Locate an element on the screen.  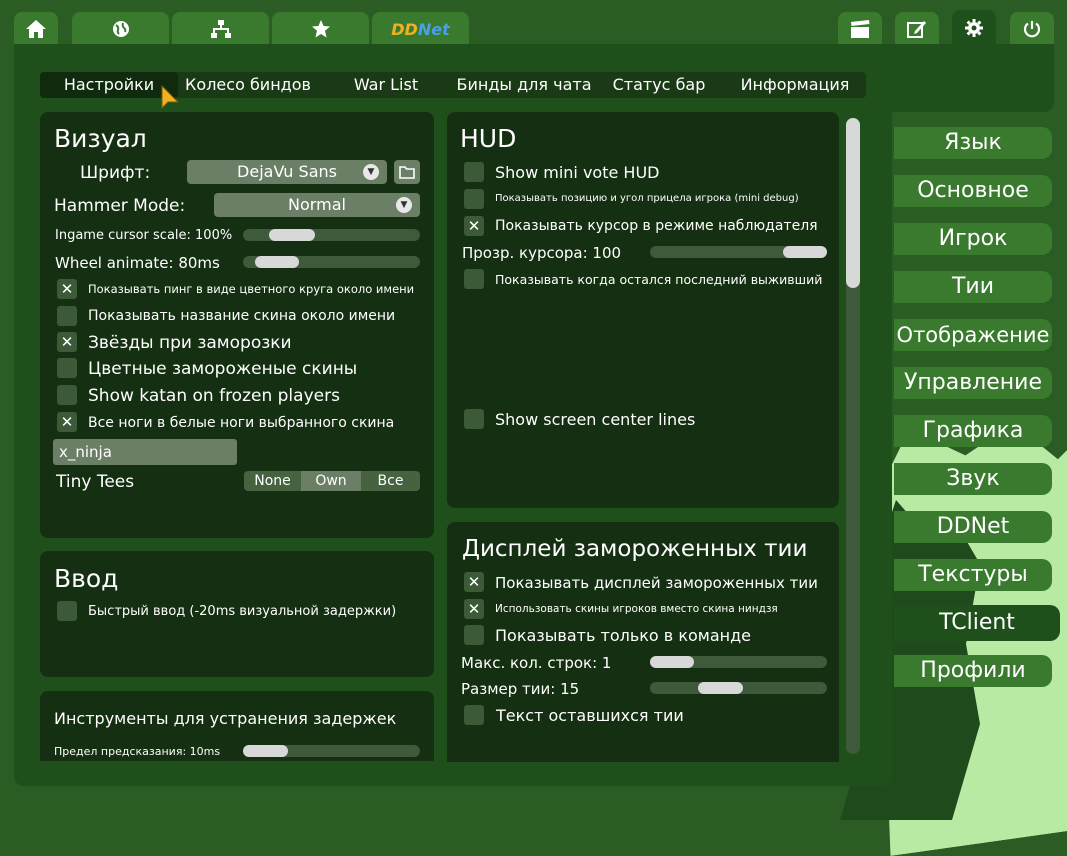
globe-icon is located at coordinates (120, 29).